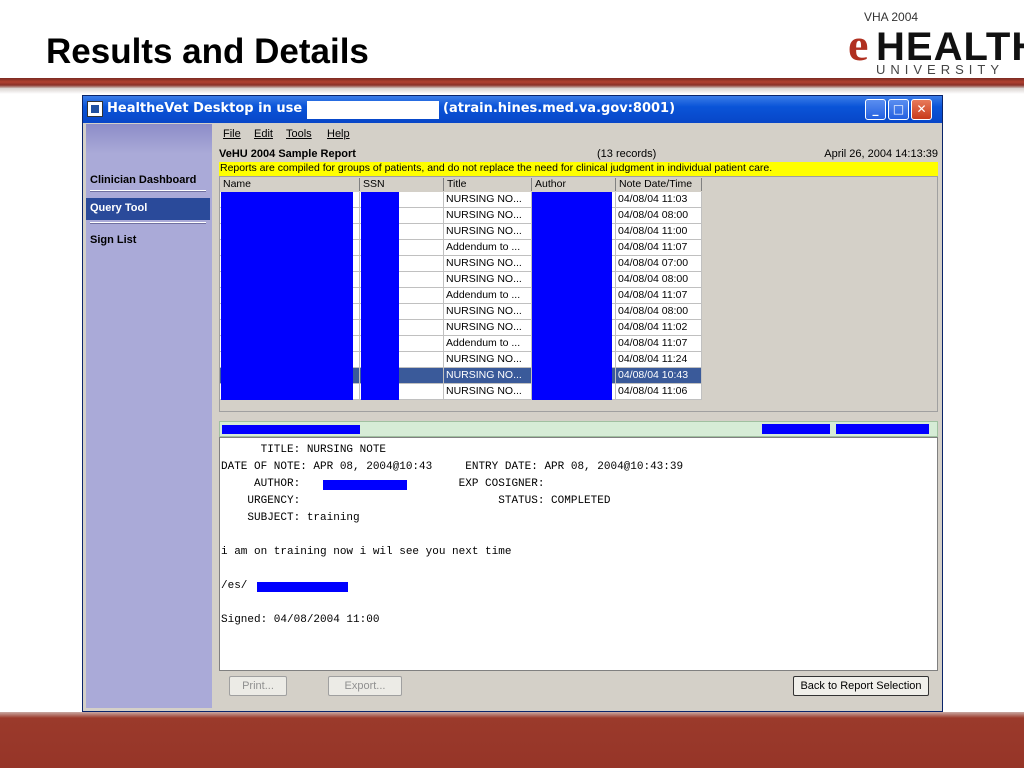 The image size is (1024, 768). What do you see at coordinates (891, 17) in the screenshot?
I see `logo-vha-text: VHA 2004` at bounding box center [891, 17].